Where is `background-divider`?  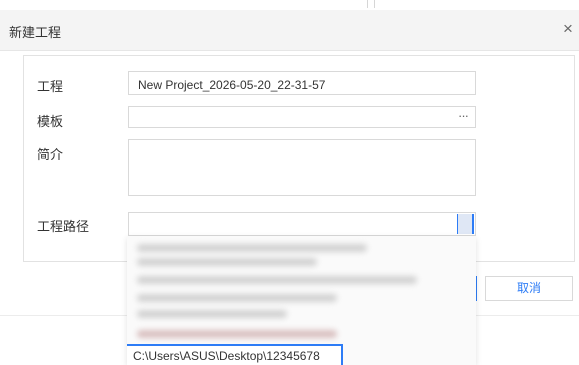 background-divider is located at coordinates (371, 4).